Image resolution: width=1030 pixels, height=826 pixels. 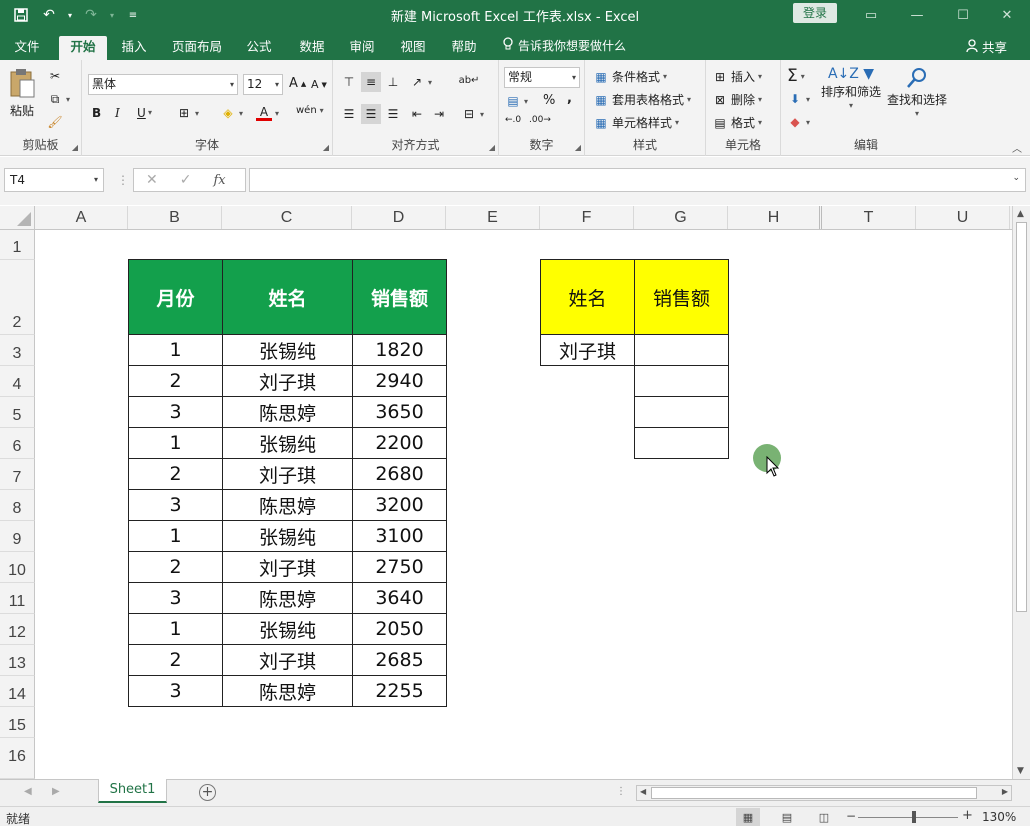 What do you see at coordinates (132, 791) in the screenshot?
I see `sheet-tab-sheet1: Sheet1` at bounding box center [132, 791].